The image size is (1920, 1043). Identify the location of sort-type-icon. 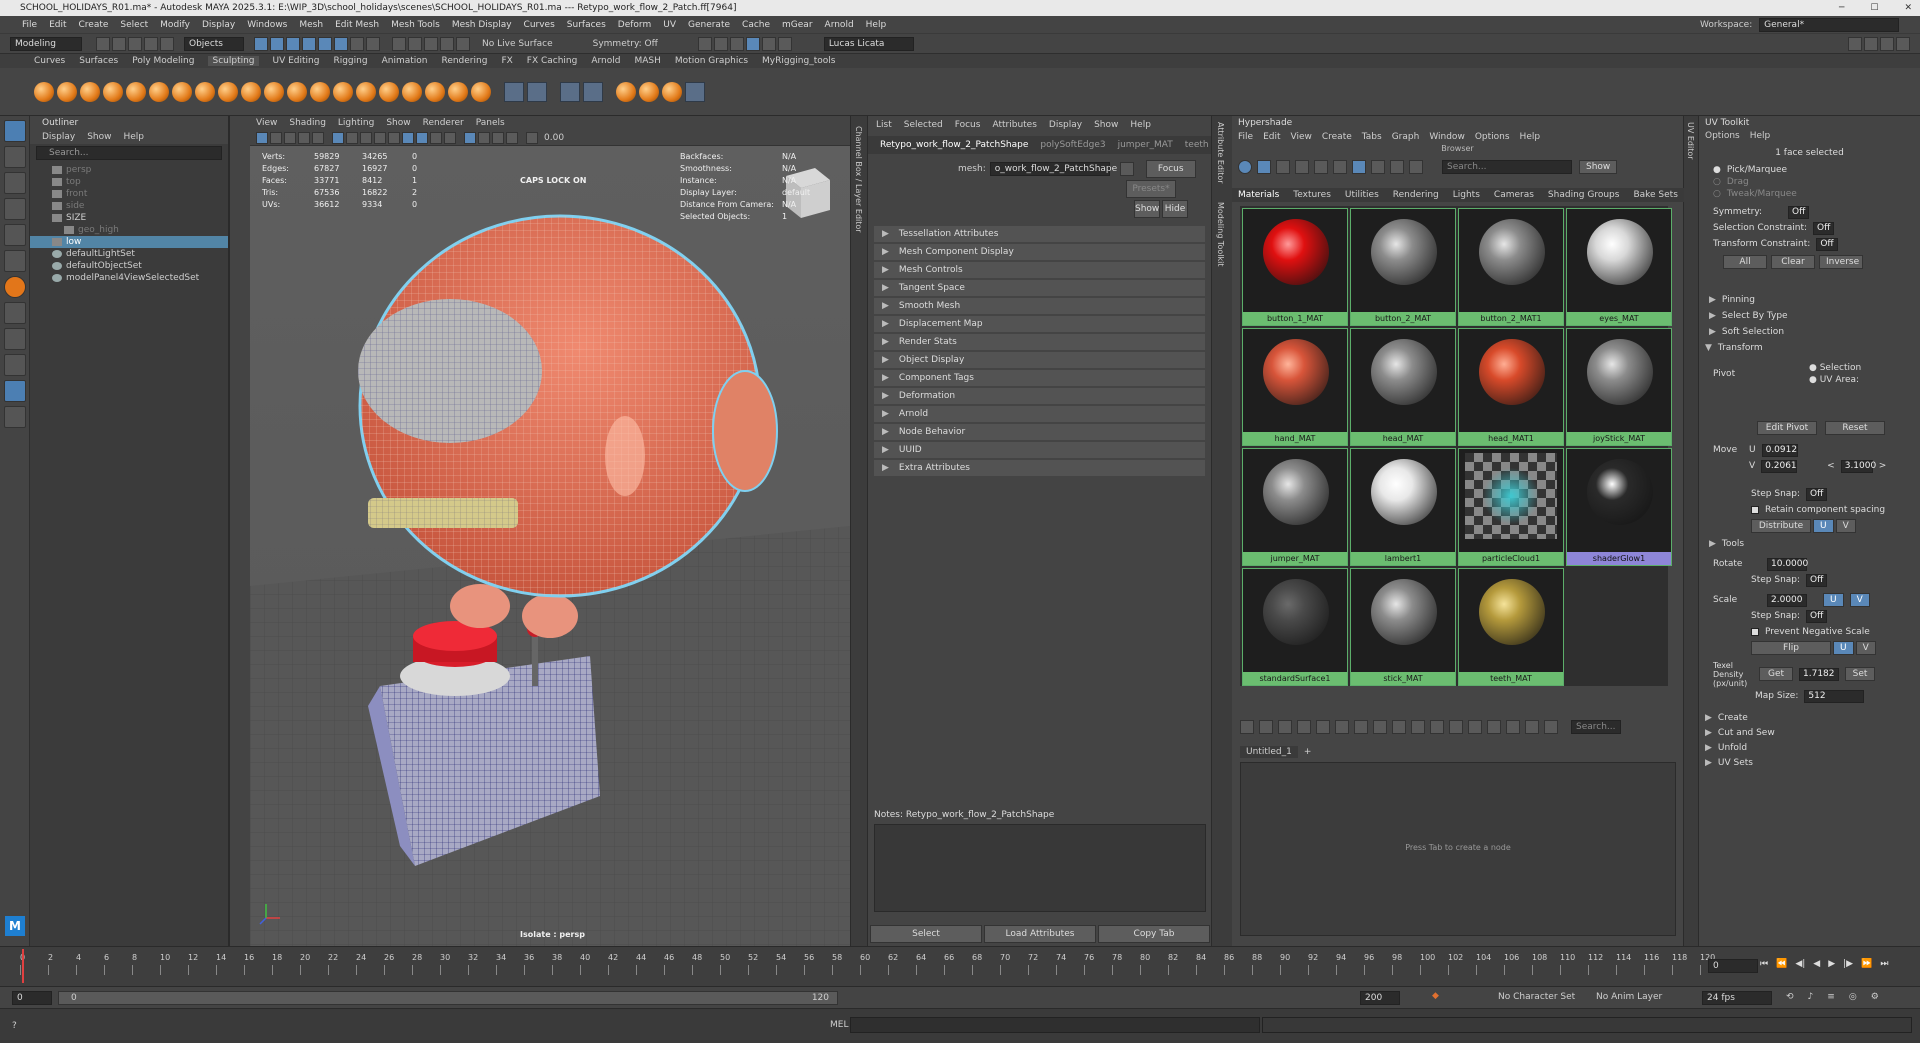
(1378, 167).